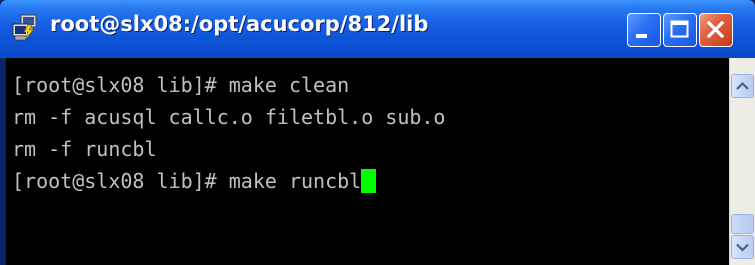  What do you see at coordinates (187, 181) in the screenshot?
I see `terminal-command-text: [root@slx08 lib]# make runcbl` at bounding box center [187, 181].